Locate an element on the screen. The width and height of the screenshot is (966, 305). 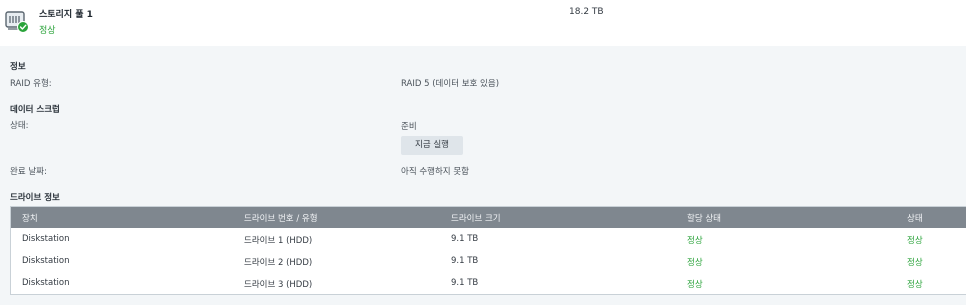
pool-status: 정상 is located at coordinates (47, 31).